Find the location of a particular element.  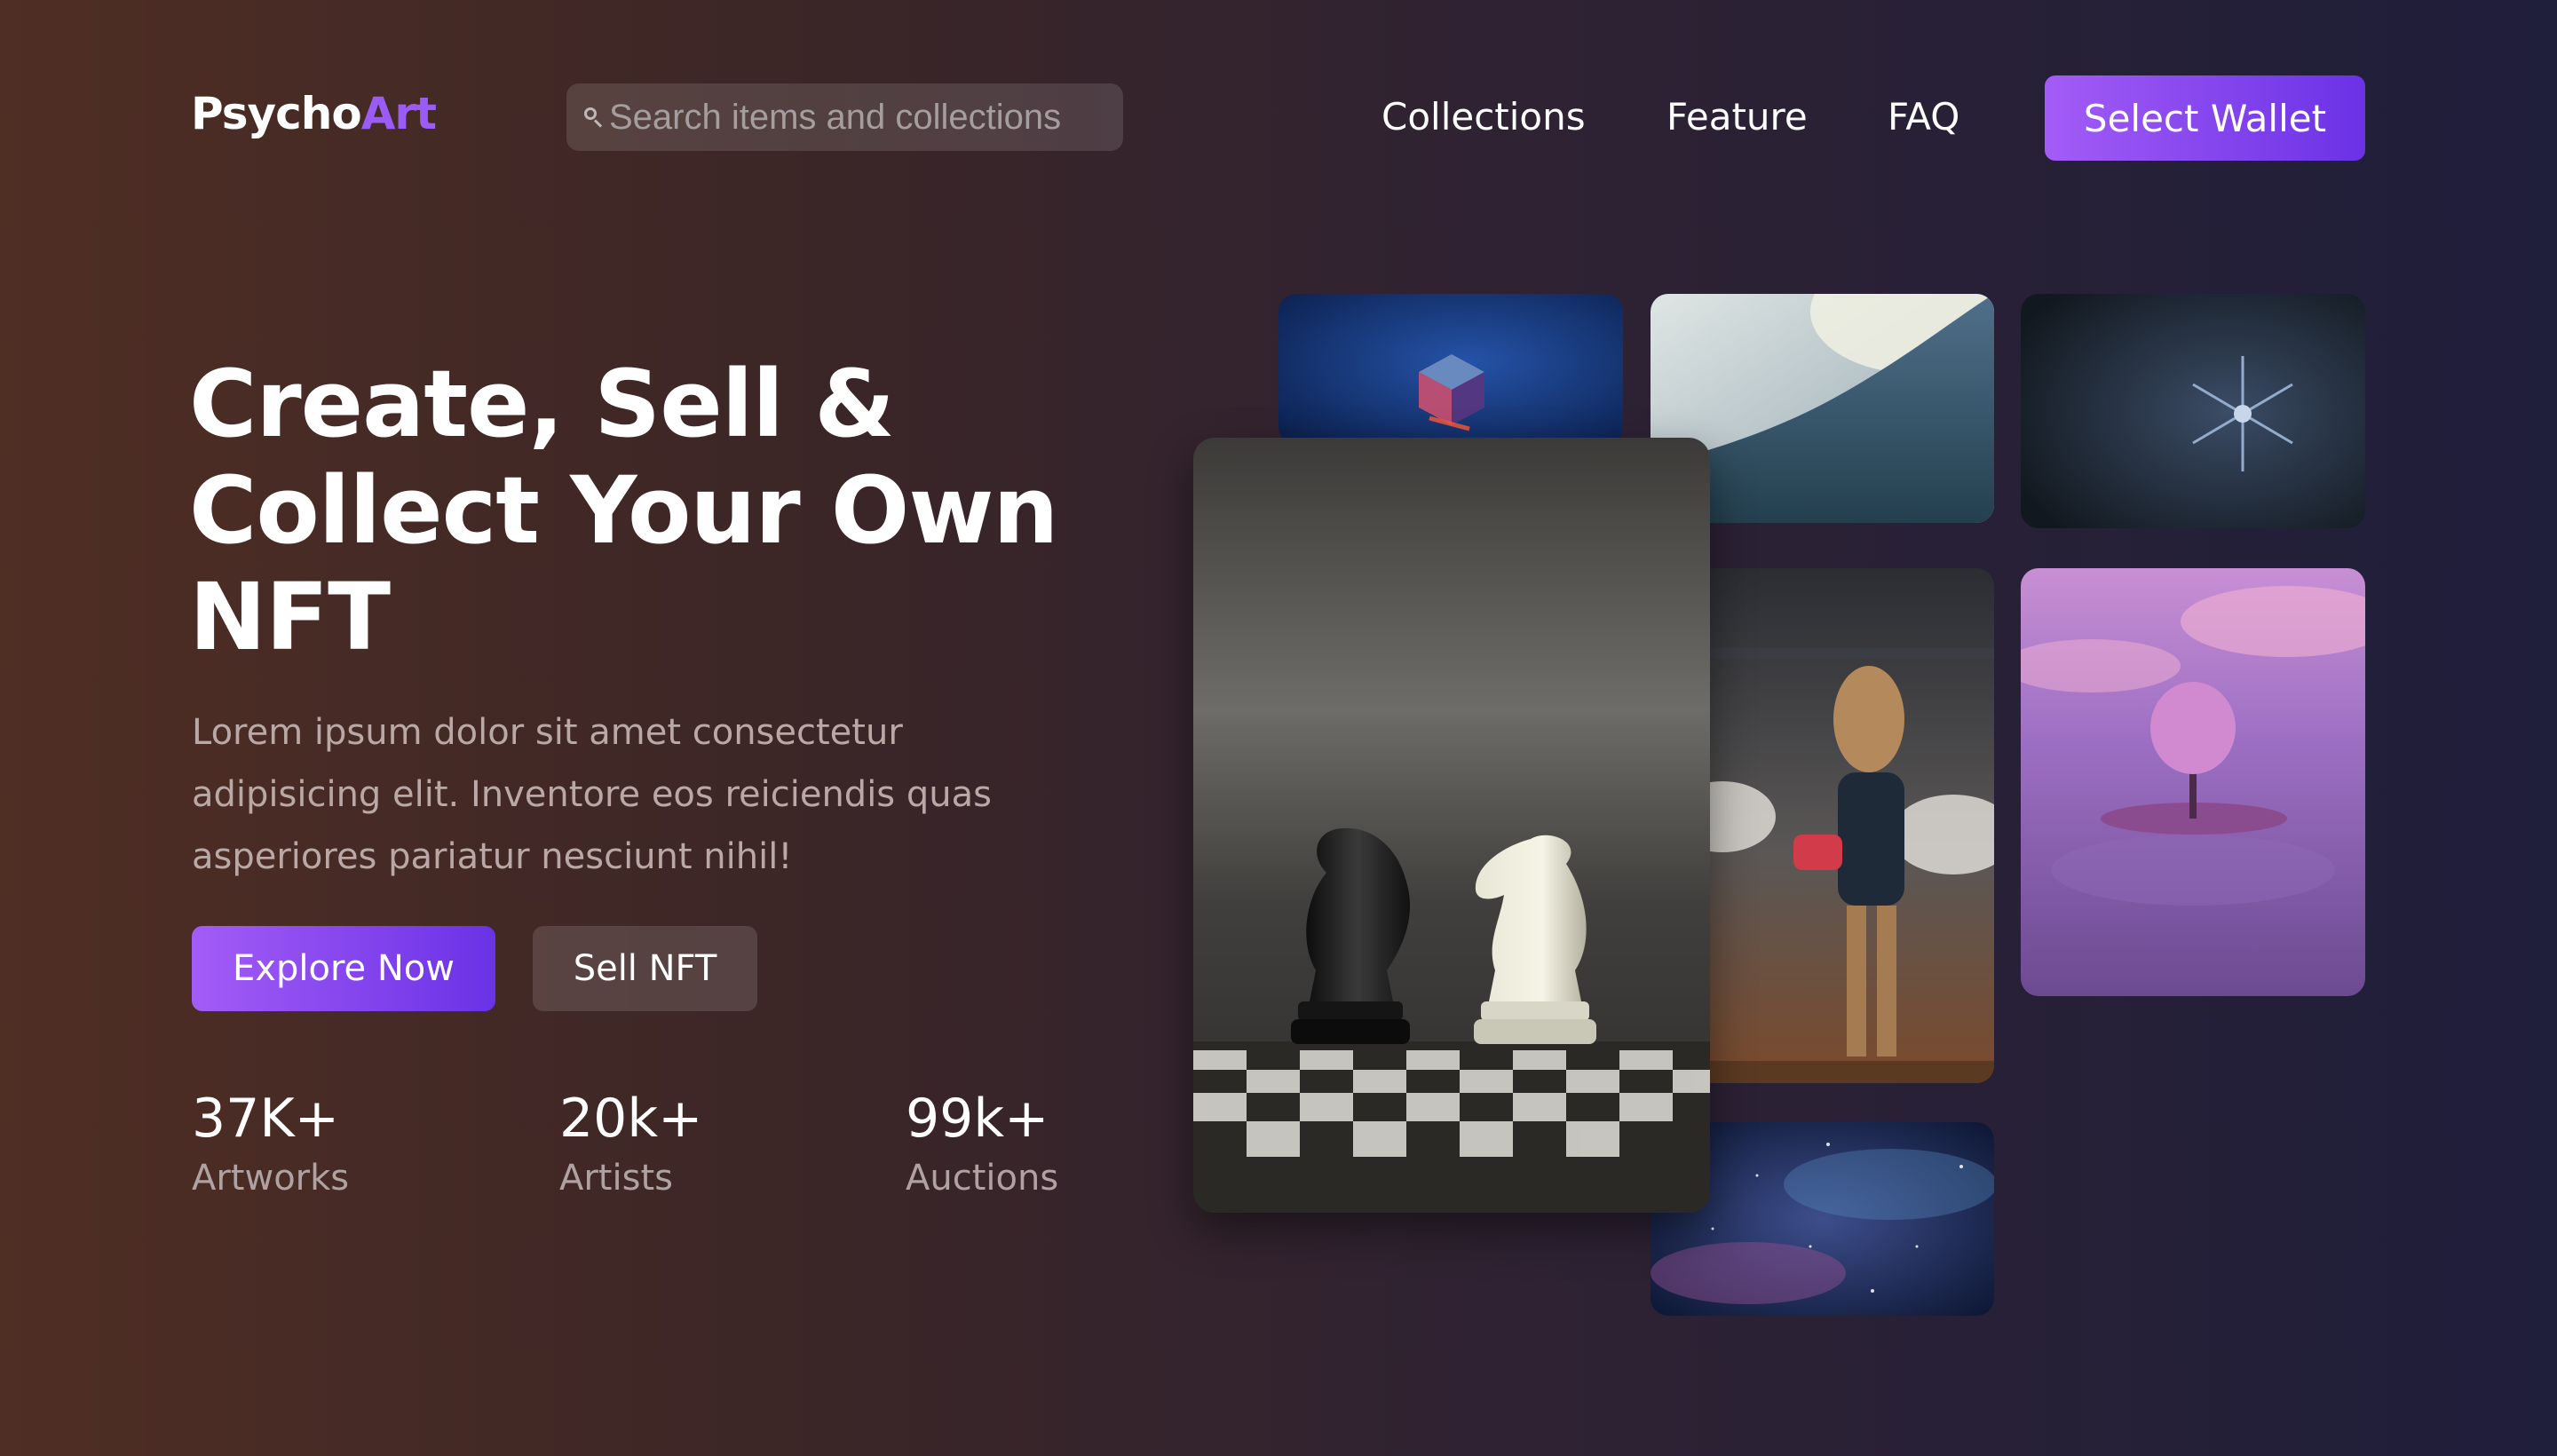

stat-value: 20k+ is located at coordinates (631, 1119).